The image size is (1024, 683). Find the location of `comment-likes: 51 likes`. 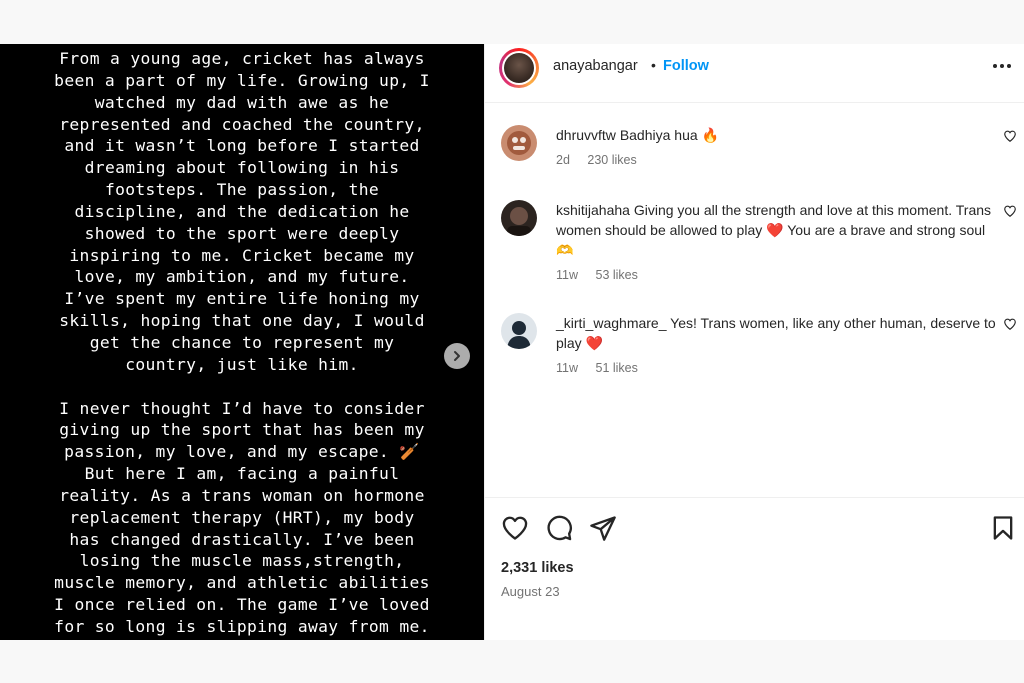

comment-likes: 51 likes is located at coordinates (617, 368).